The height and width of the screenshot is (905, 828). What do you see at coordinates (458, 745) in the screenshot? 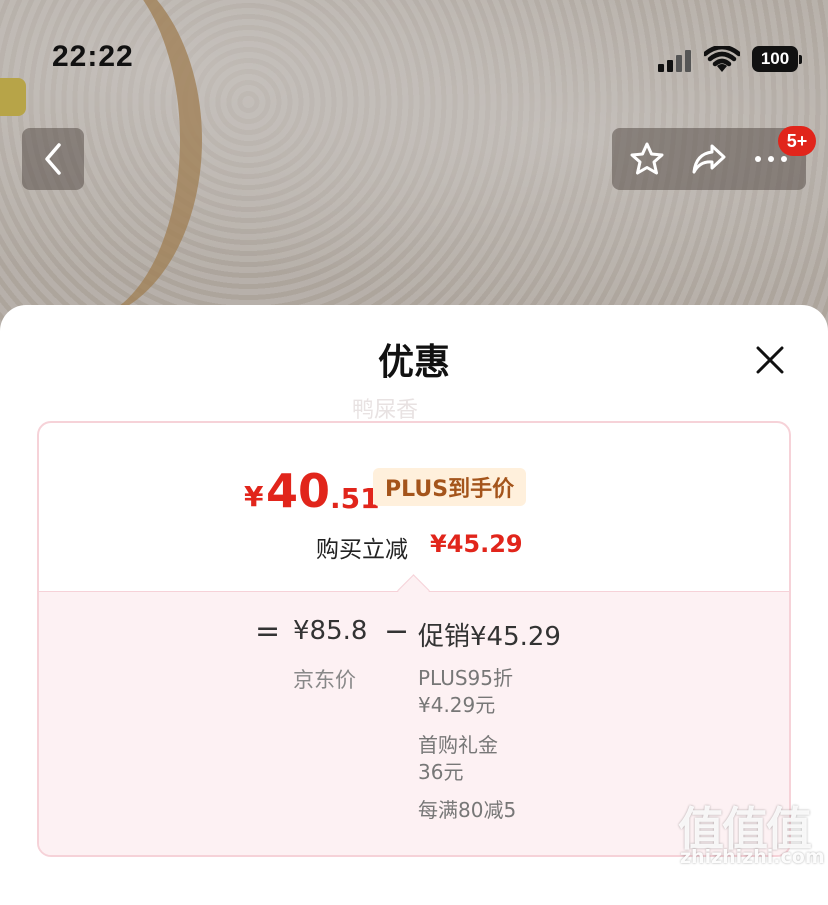
I see `promo-detail-name: 首购礼金` at bounding box center [458, 745].